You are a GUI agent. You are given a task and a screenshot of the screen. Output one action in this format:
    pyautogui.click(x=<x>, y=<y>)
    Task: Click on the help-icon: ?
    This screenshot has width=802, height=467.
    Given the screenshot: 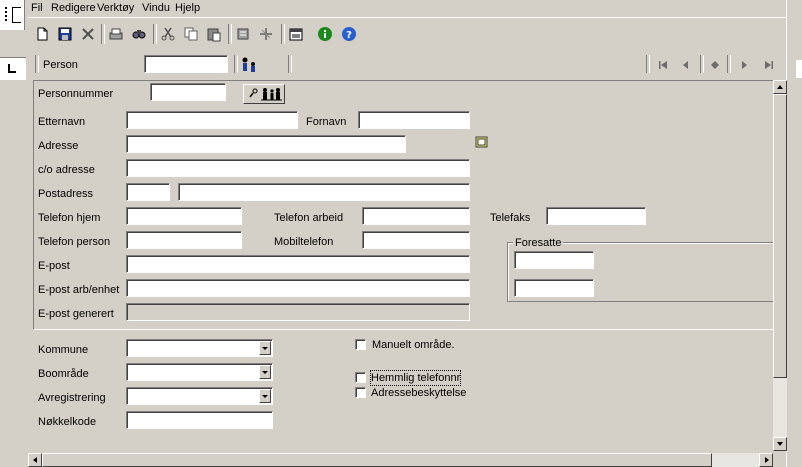 What is the action you would take?
    pyautogui.click(x=349, y=34)
    